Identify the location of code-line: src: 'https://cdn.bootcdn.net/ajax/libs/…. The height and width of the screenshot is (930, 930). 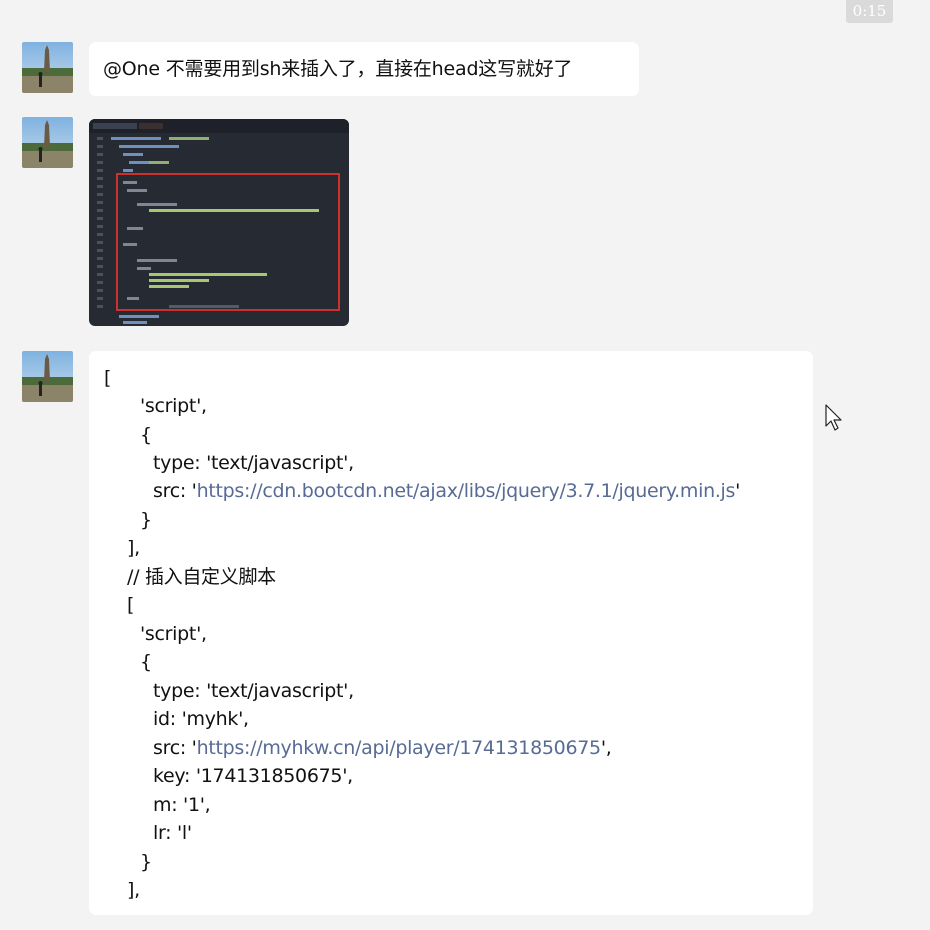
(446, 491).